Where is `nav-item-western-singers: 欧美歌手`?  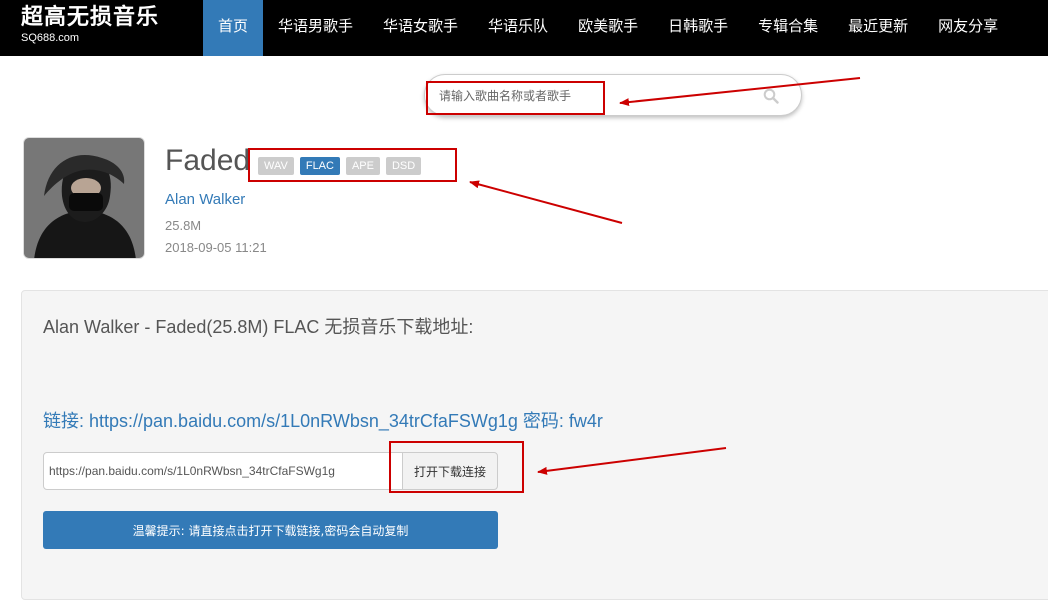 nav-item-western-singers: 欧美歌手 is located at coordinates (608, 28).